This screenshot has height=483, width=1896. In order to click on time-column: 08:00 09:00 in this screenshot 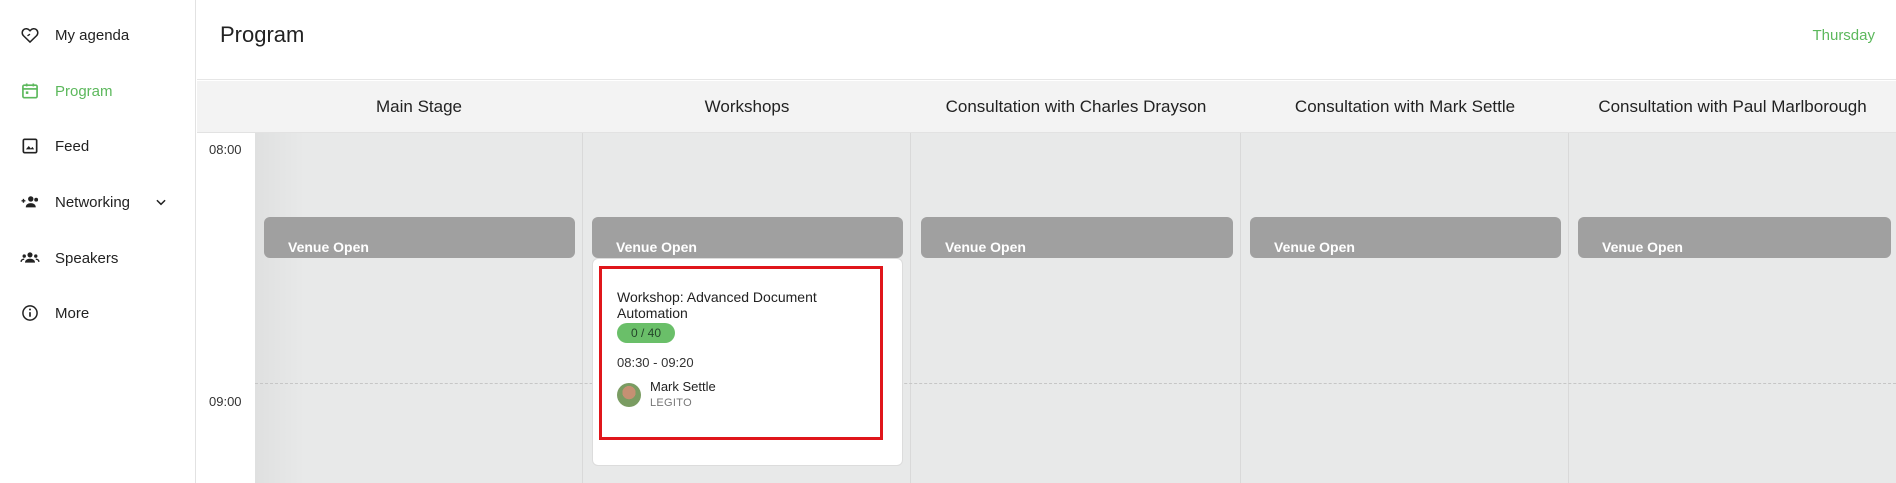, I will do `click(226, 308)`.